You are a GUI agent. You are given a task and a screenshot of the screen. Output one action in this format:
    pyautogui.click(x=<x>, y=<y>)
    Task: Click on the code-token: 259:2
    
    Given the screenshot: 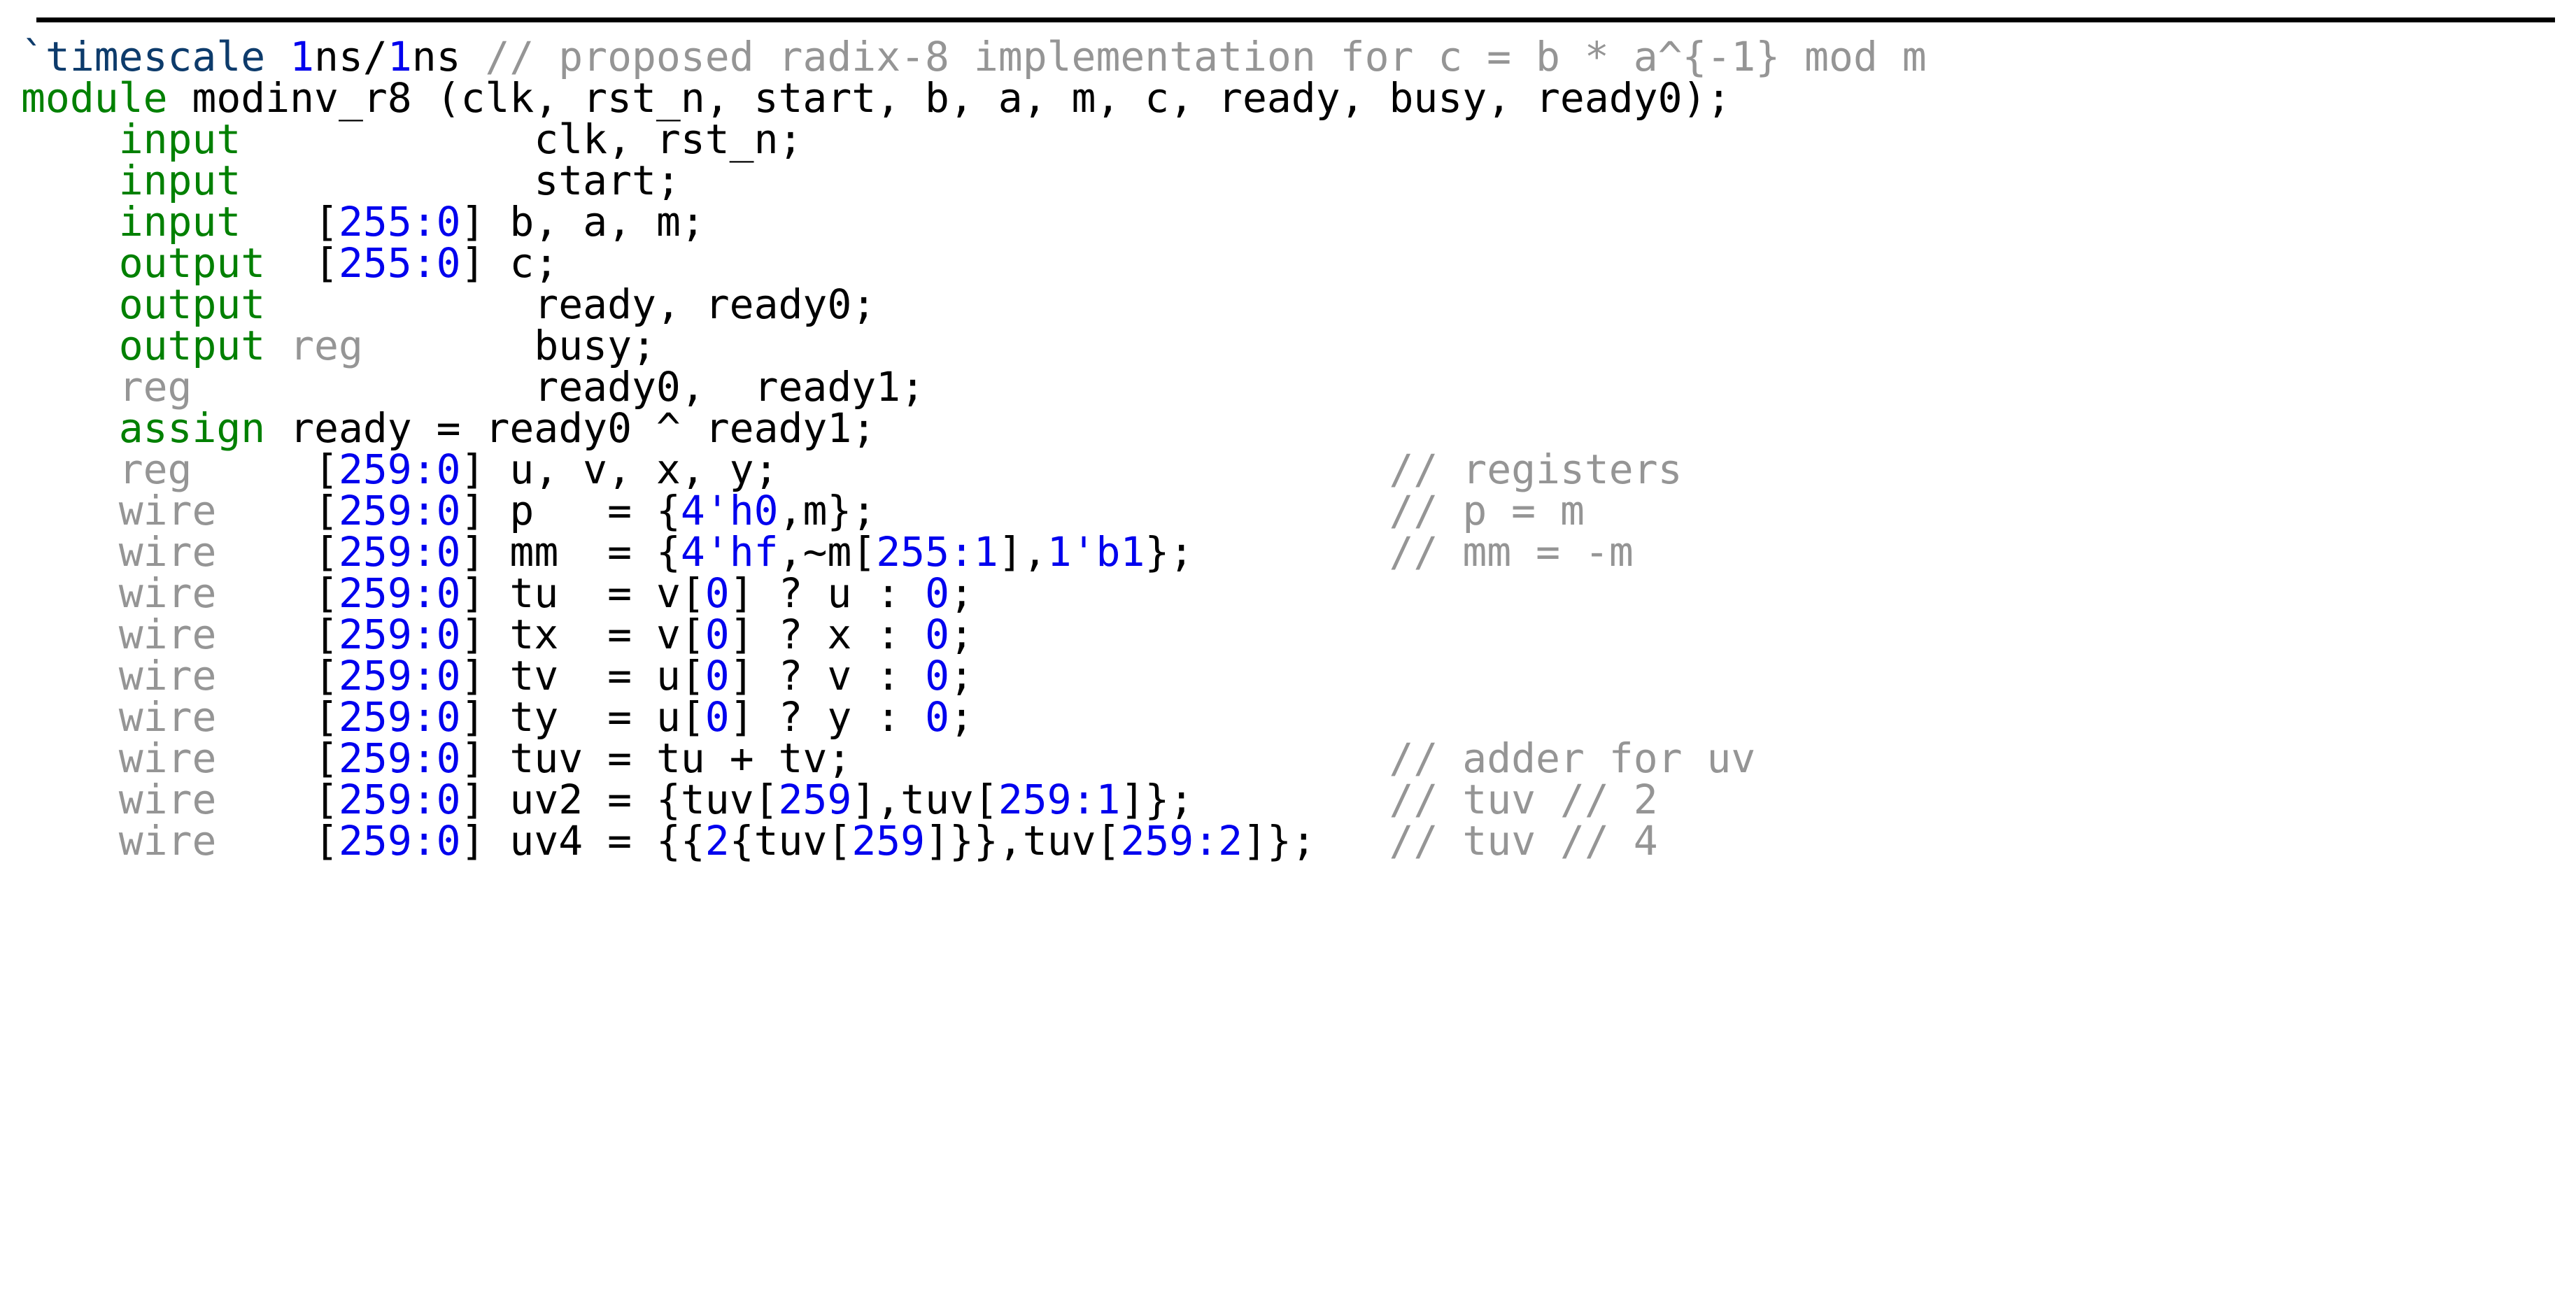 What is the action you would take?
    pyautogui.click(x=1181, y=841)
    